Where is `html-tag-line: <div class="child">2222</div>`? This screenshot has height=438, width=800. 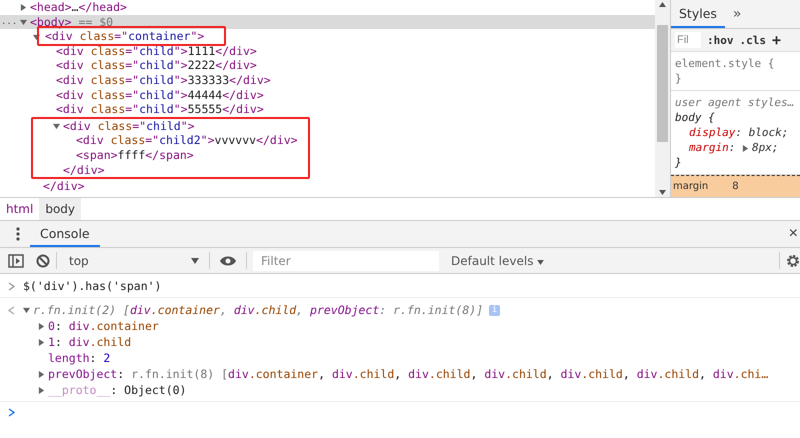
html-tag-line: <div class="child">2222</div> is located at coordinates (156, 65).